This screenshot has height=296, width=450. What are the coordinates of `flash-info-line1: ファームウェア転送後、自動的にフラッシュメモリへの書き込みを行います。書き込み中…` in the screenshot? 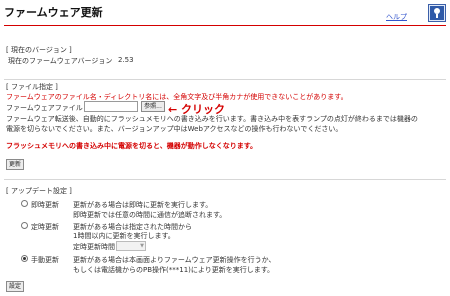 It's located at (212, 119).